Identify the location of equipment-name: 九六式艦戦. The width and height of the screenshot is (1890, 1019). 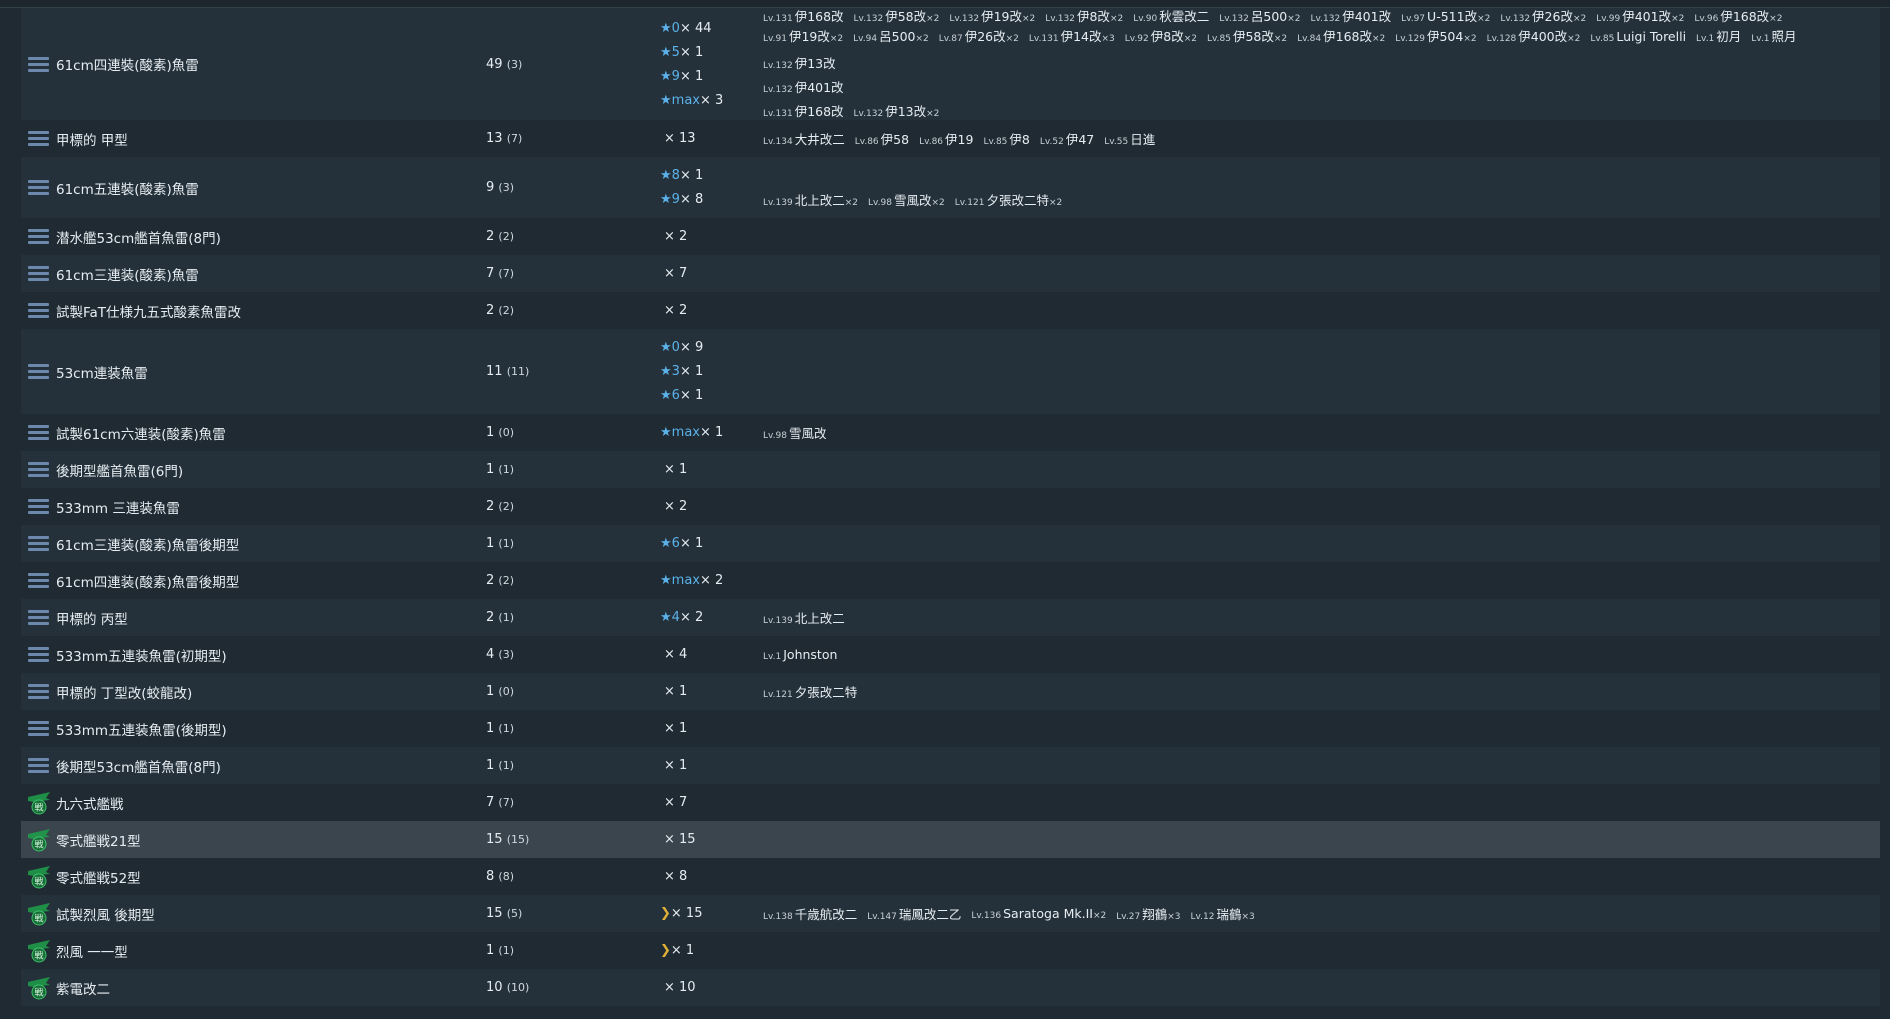
(271, 803).